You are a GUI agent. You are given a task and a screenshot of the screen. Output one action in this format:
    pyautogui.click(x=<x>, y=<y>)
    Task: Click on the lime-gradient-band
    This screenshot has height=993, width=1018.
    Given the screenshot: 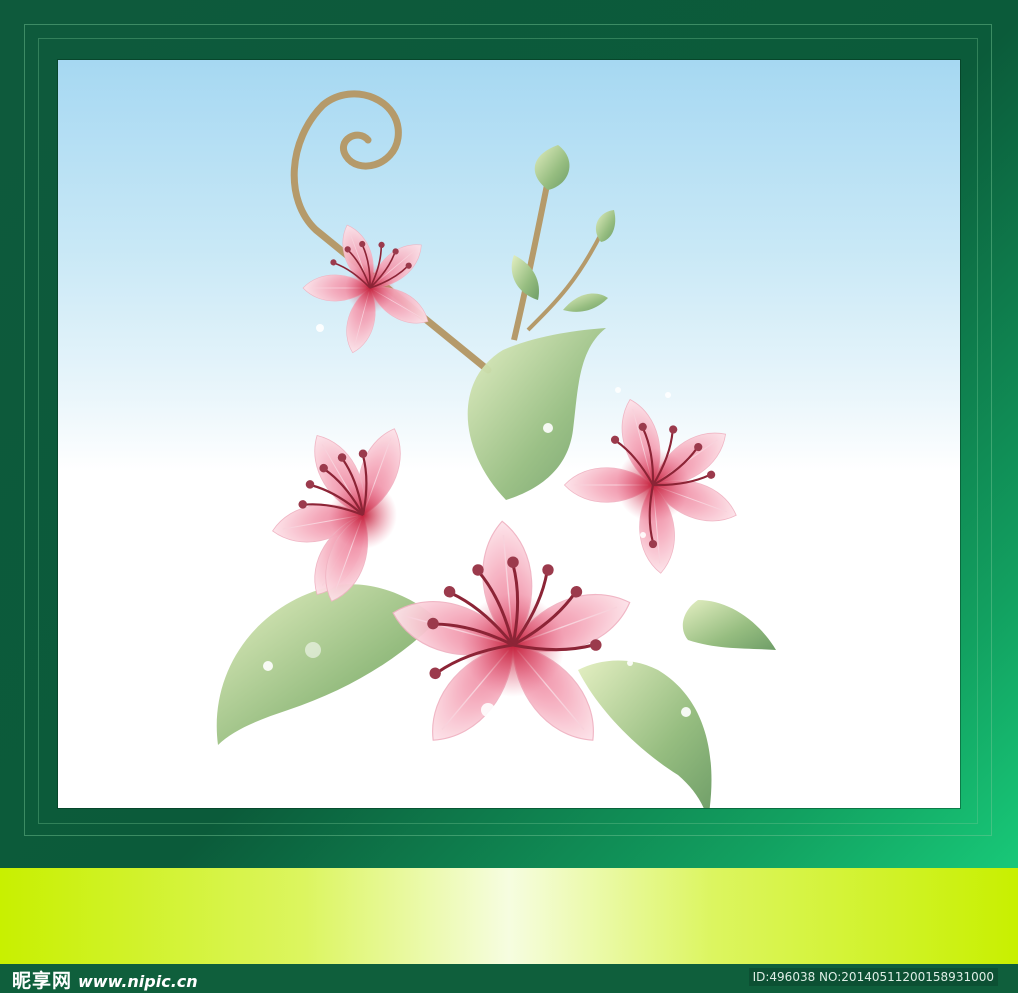 What is the action you would take?
    pyautogui.click(x=509, y=916)
    